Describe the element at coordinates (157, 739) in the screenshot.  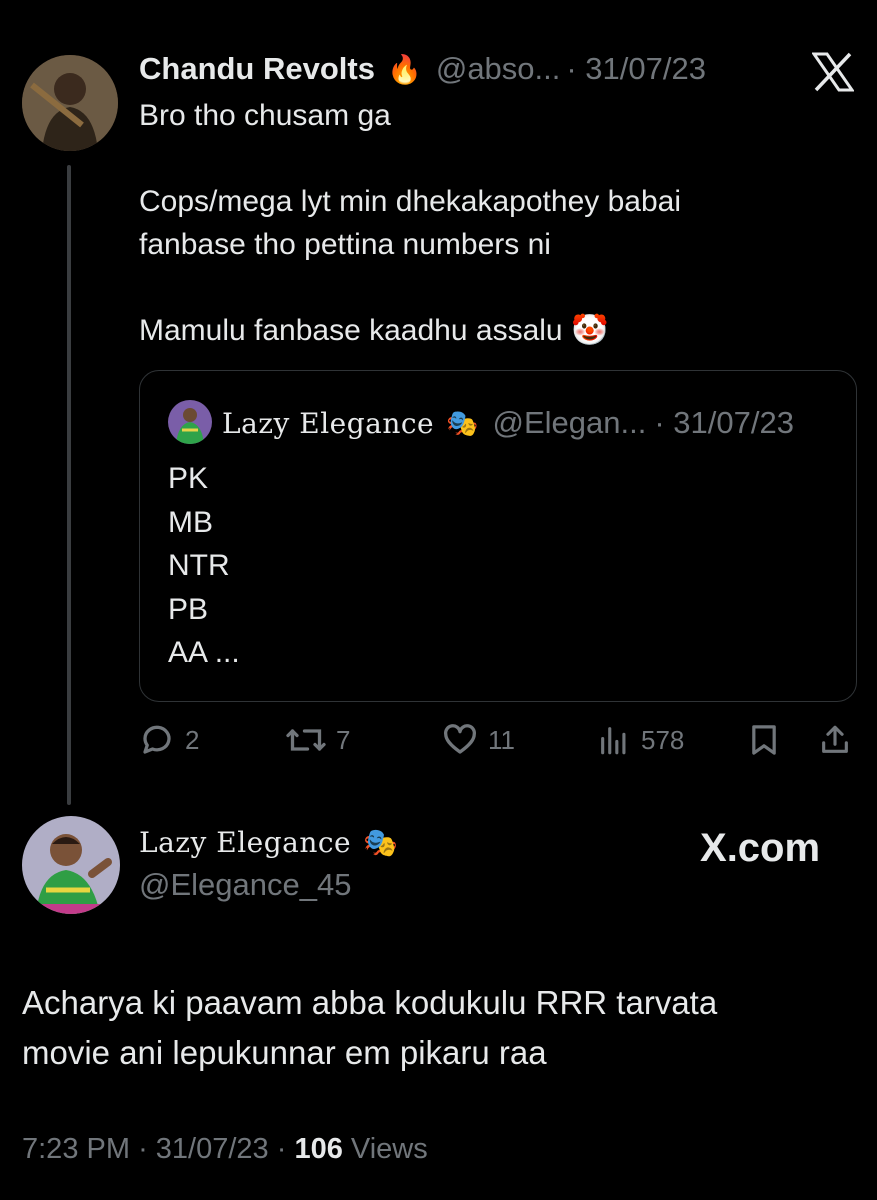
I see `reply-icon` at that location.